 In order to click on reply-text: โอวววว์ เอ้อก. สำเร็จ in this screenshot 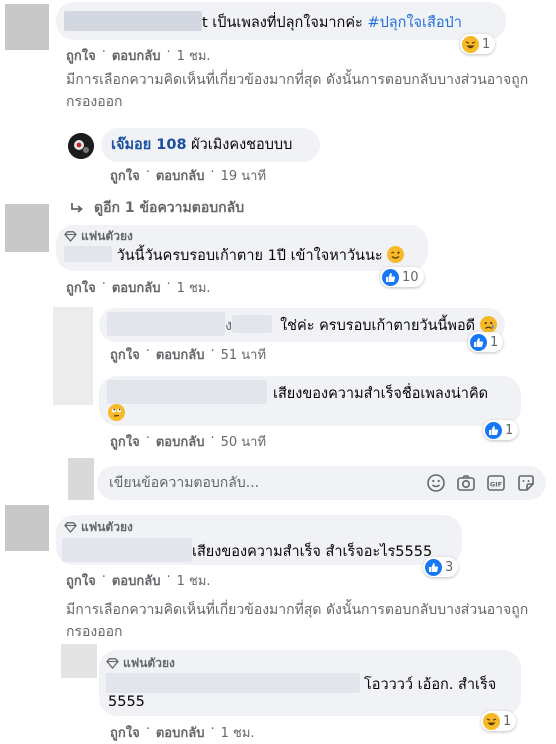, I will do `click(430, 685)`.